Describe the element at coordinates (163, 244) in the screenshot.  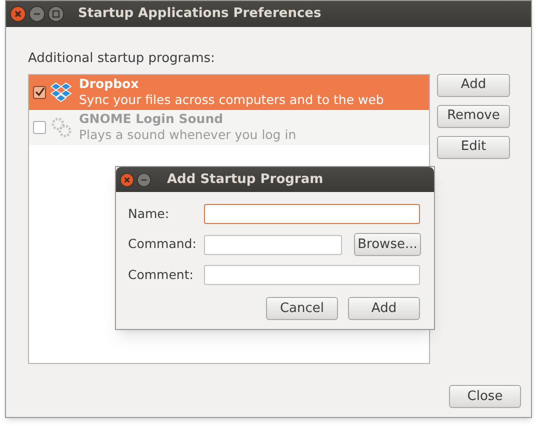
I see `field-label: Command:` at that location.